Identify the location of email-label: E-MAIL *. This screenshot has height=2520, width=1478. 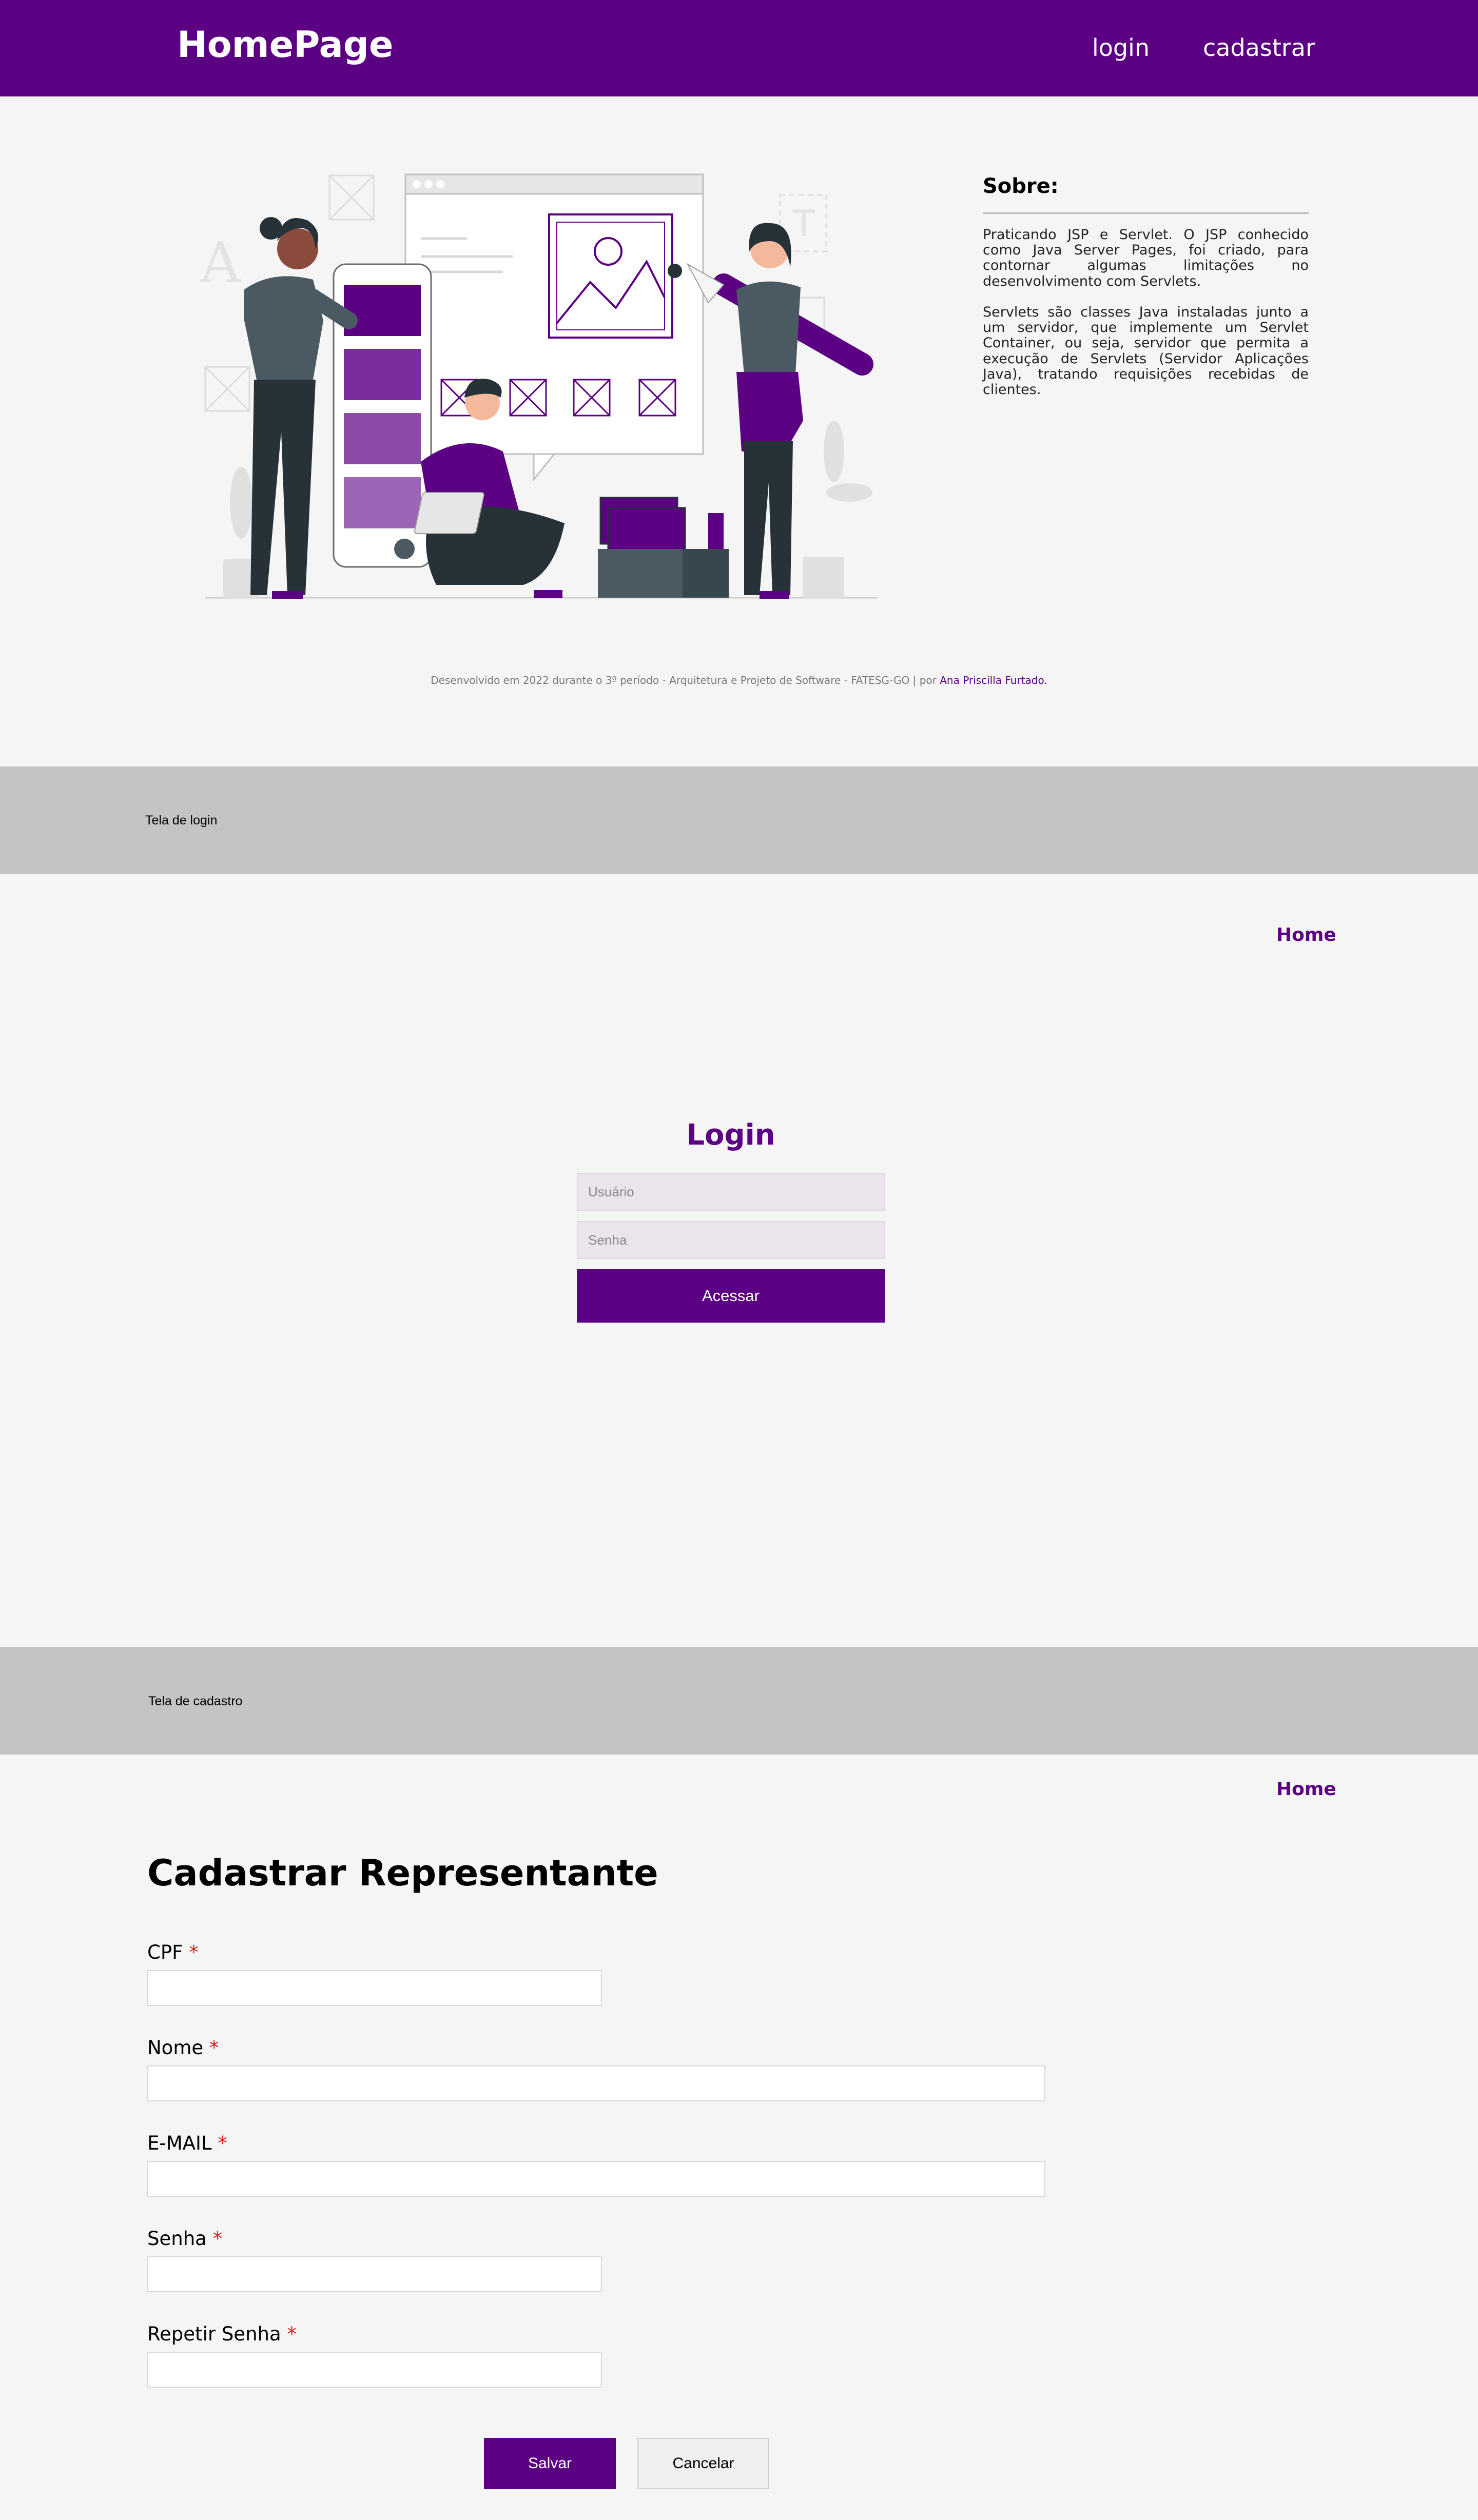
(187, 2143).